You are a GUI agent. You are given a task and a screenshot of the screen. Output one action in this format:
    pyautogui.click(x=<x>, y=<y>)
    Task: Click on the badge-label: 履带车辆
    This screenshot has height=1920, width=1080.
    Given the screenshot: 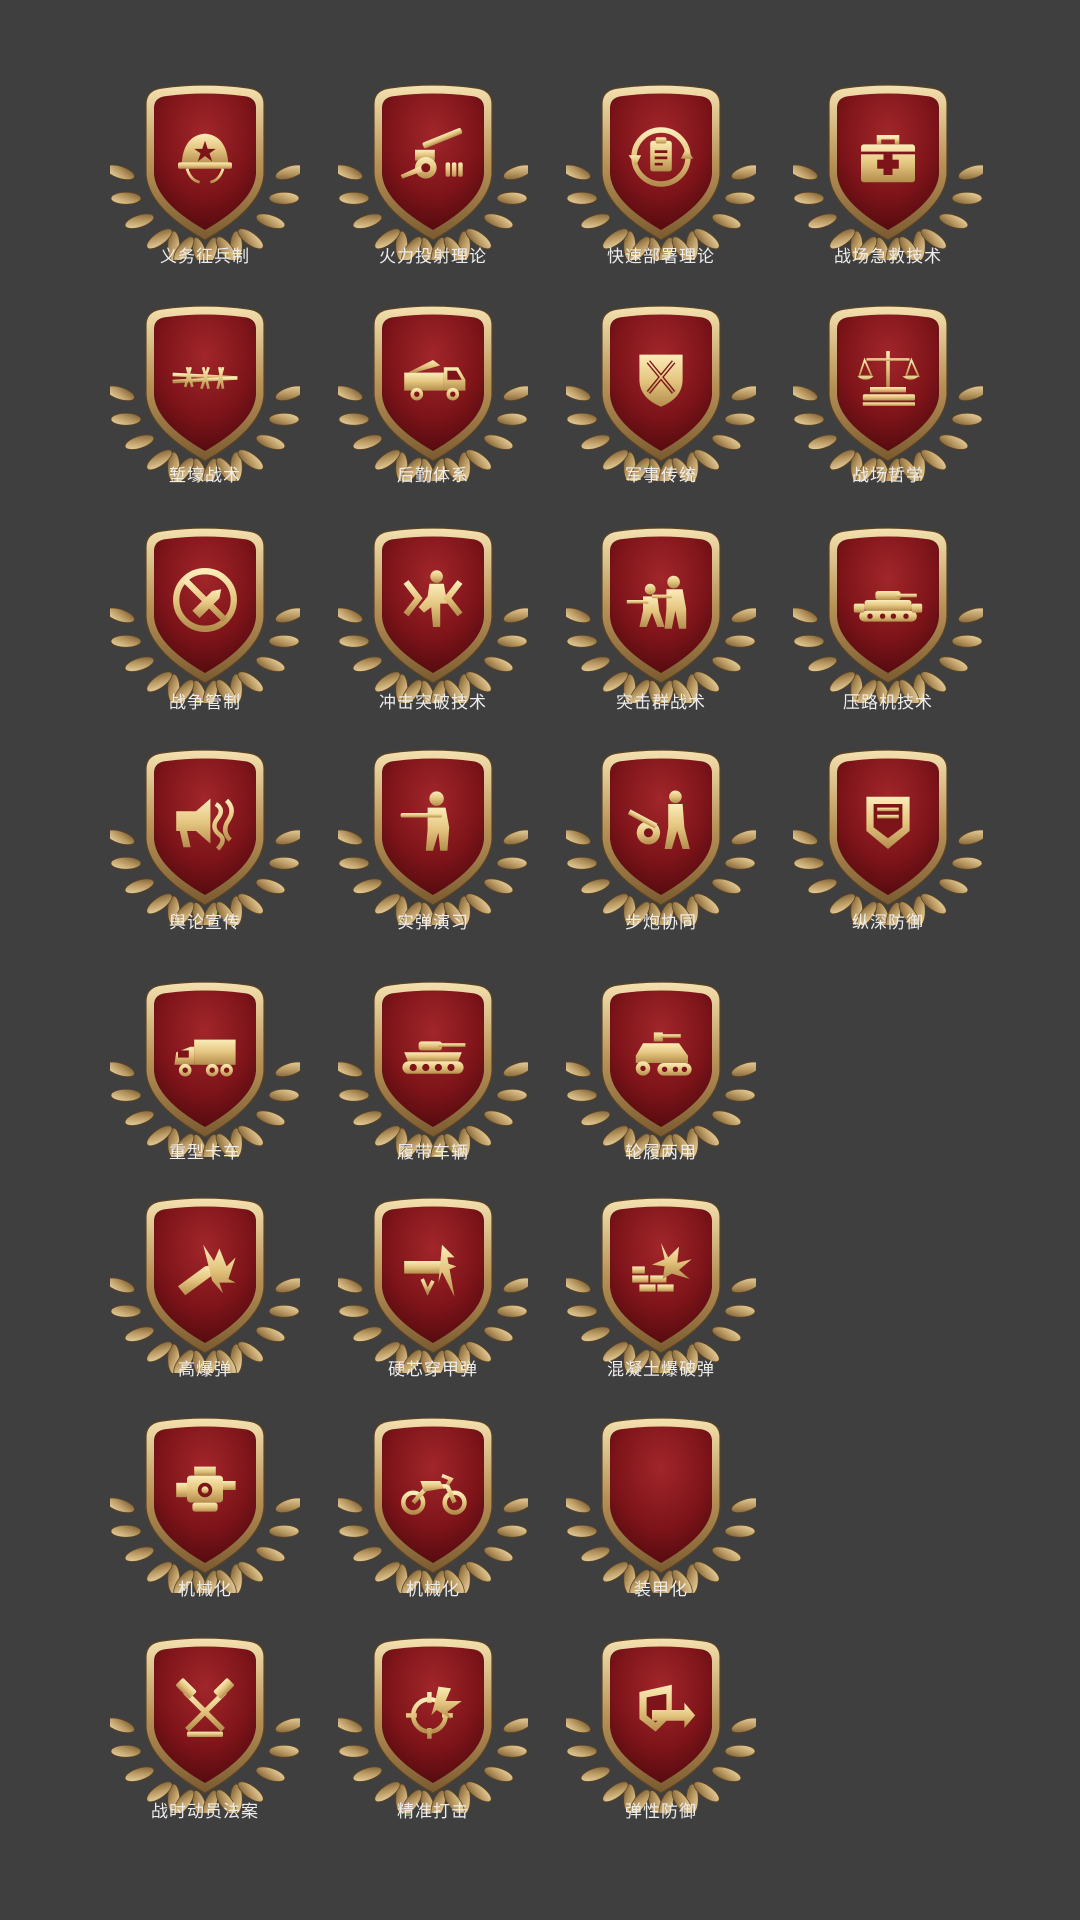 What is the action you would take?
    pyautogui.click(x=433, y=1153)
    